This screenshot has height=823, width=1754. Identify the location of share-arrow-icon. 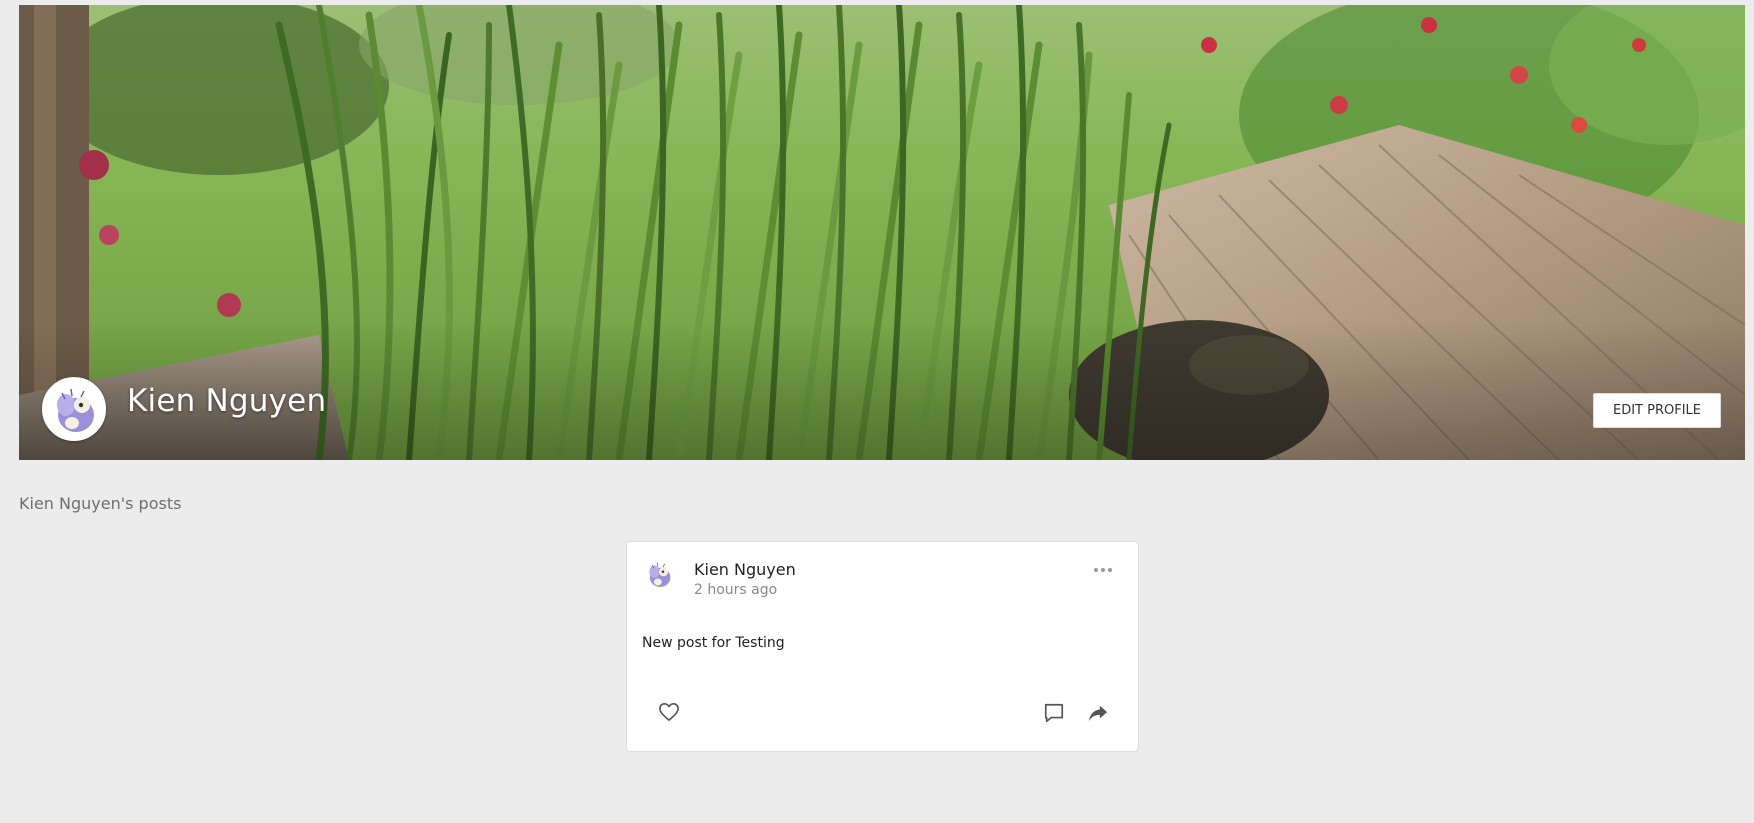
(1098, 713).